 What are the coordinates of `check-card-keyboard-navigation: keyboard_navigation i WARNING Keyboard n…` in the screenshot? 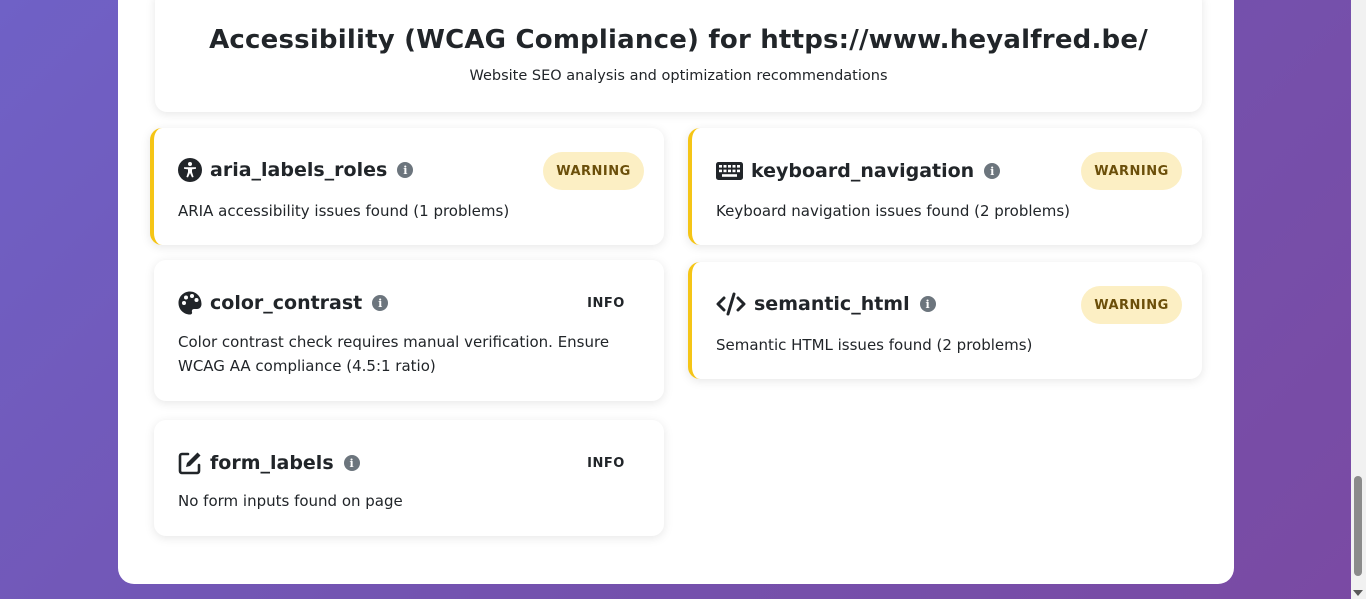 It's located at (945, 186).